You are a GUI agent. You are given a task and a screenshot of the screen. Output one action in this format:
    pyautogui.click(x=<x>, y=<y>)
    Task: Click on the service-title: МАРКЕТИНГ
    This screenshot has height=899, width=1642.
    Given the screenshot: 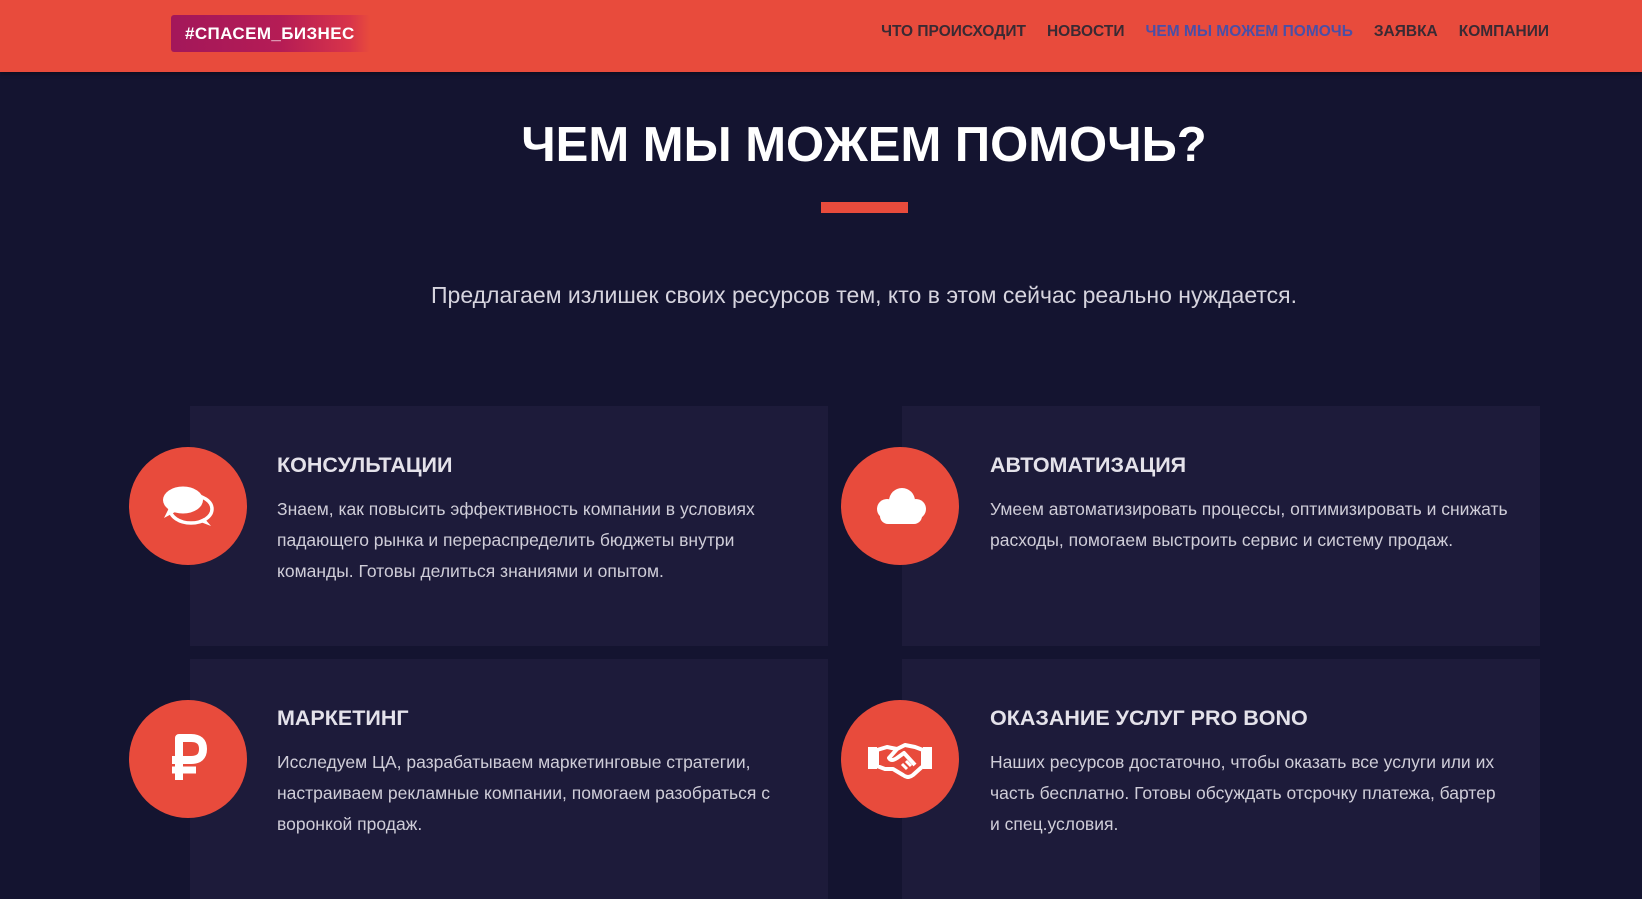 What is the action you would take?
    pyautogui.click(x=343, y=718)
    